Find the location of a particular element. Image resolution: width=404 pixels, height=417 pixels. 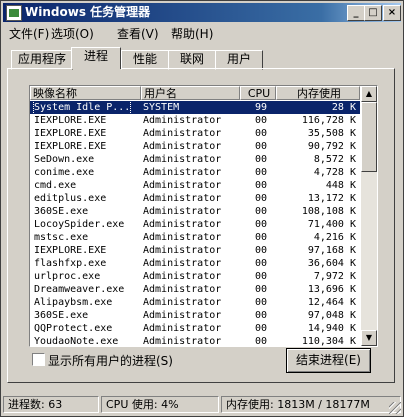

table-row: YoudaoNote.exe Administrator 00 110,304 K is located at coordinates (195, 341).